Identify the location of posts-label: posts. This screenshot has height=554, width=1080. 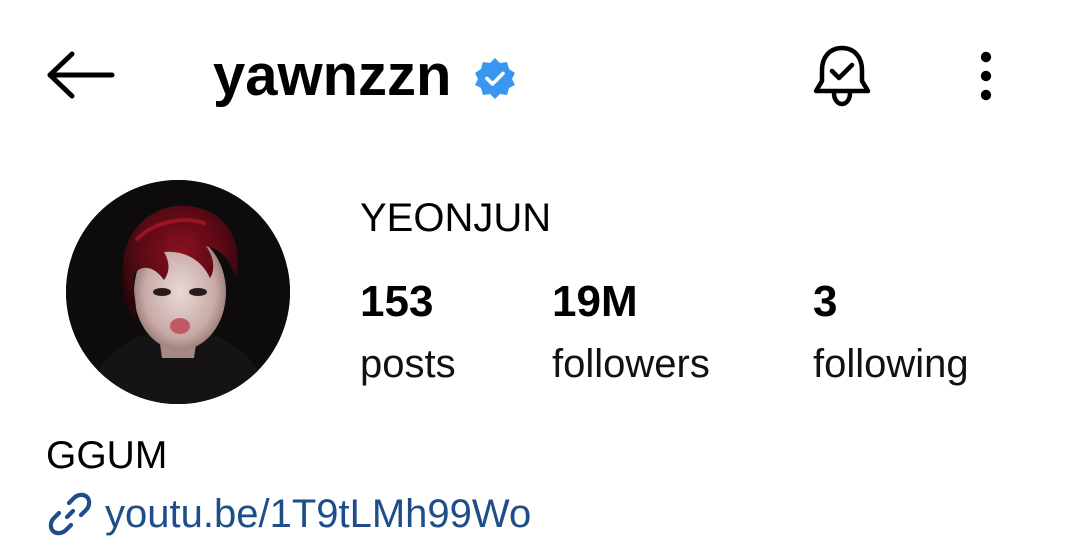
(408, 364).